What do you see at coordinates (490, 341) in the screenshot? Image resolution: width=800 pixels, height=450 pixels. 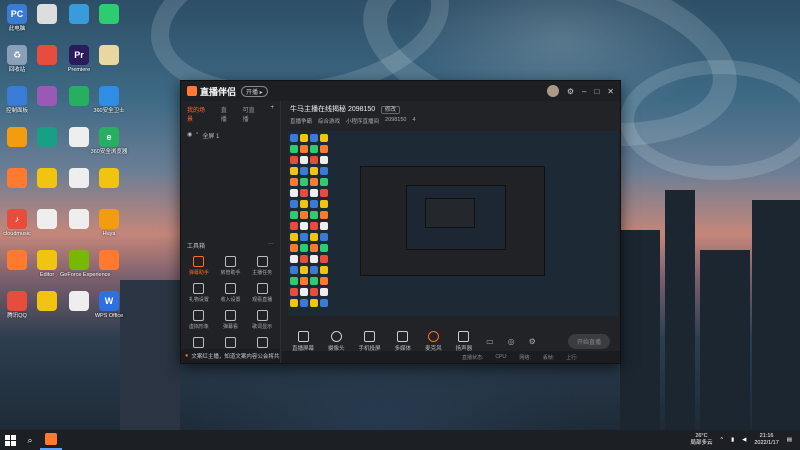 I see `record-icon: ▭` at bounding box center [490, 341].